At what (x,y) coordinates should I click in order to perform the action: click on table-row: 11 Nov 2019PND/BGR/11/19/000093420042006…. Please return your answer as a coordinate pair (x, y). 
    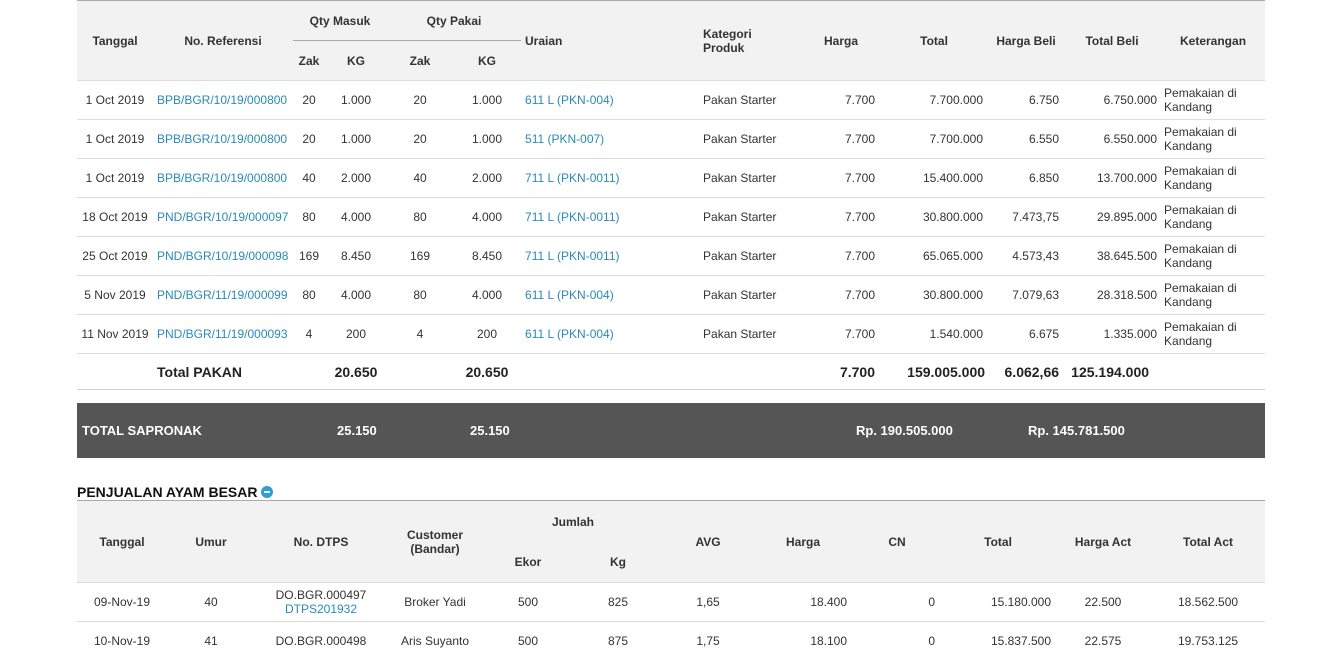
    Looking at the image, I should click on (671, 334).